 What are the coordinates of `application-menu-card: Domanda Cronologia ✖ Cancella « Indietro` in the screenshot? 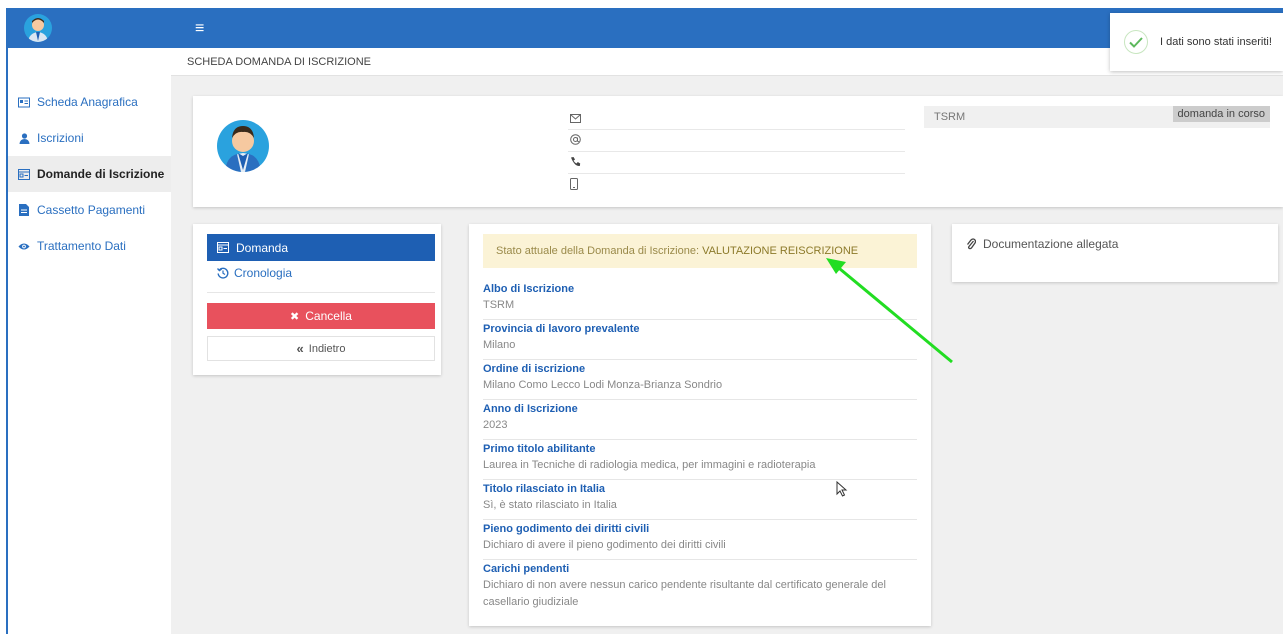 It's located at (317, 299).